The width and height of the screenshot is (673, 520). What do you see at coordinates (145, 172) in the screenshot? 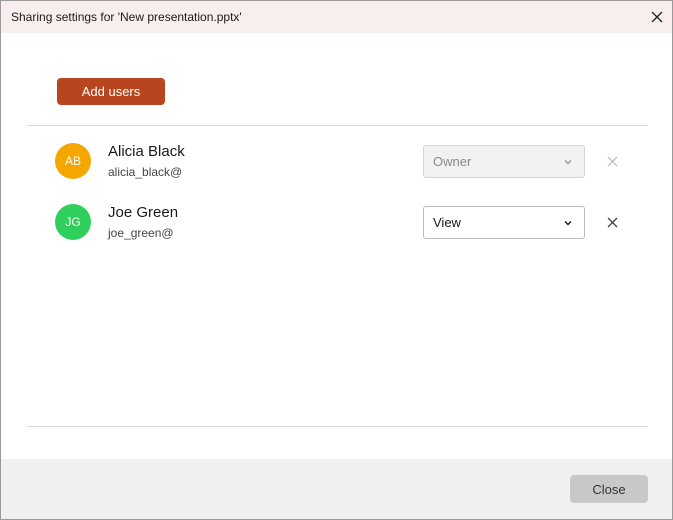
I see `user-email: alicia_black@` at bounding box center [145, 172].